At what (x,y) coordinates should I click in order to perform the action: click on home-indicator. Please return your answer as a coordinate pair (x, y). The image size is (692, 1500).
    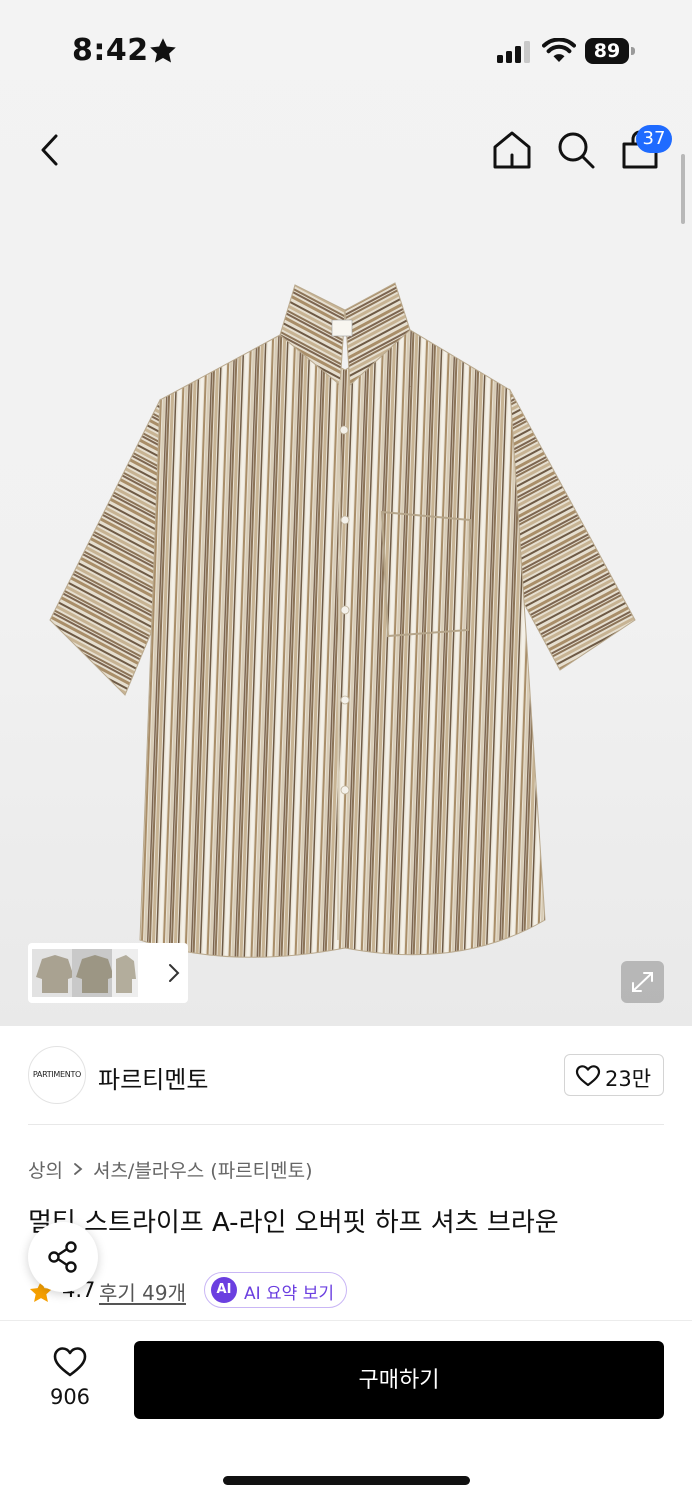
    Looking at the image, I should click on (346, 1480).